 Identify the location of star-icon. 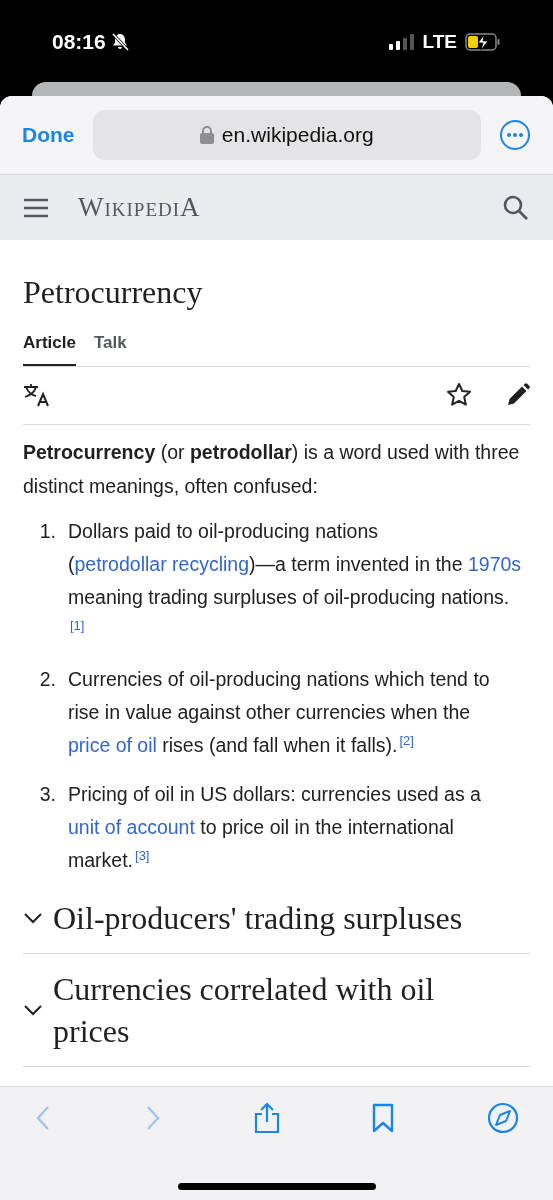
(459, 395).